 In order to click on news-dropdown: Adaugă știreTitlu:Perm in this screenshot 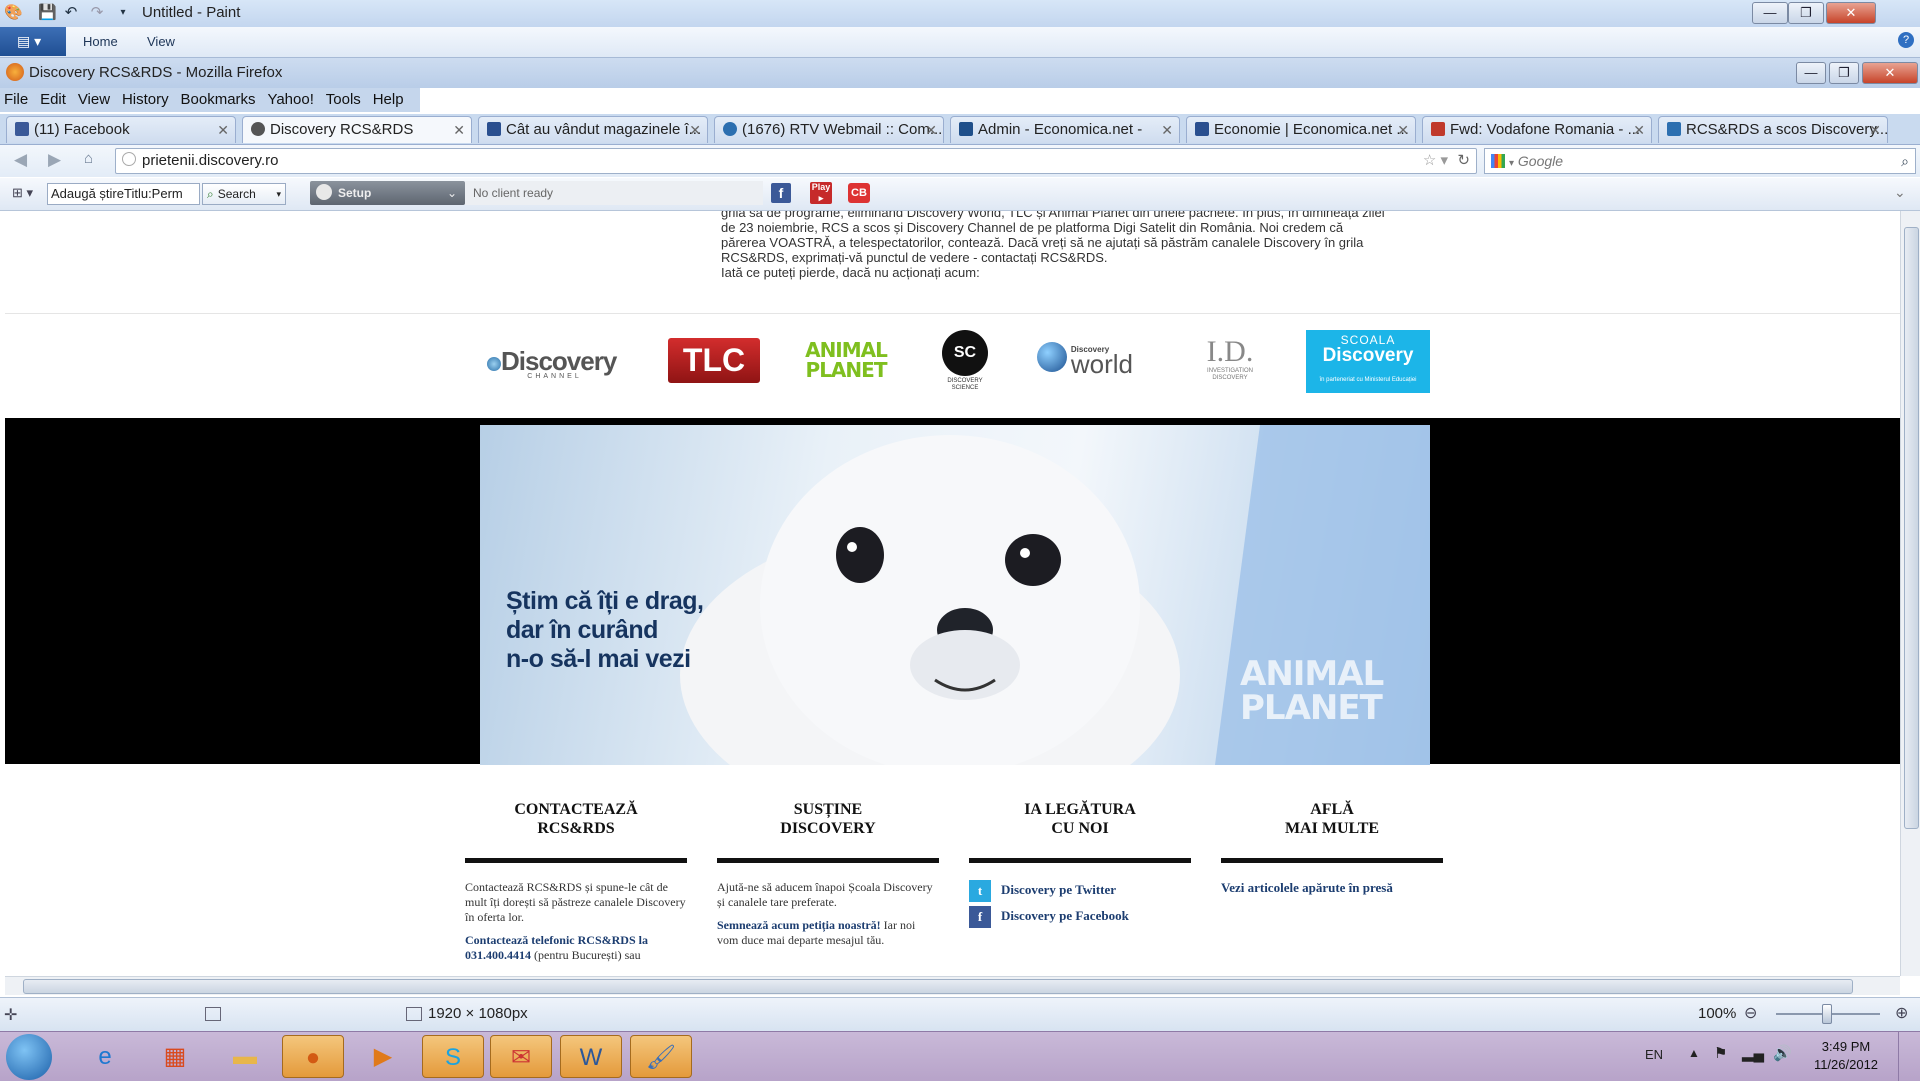, I will do `click(123, 194)`.